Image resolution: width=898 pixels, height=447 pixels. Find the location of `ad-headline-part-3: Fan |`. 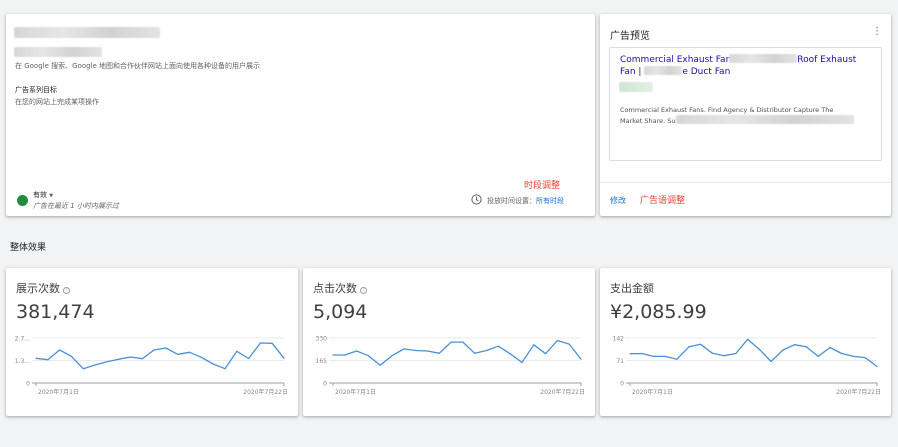

ad-headline-part-3: Fan | is located at coordinates (632, 72).